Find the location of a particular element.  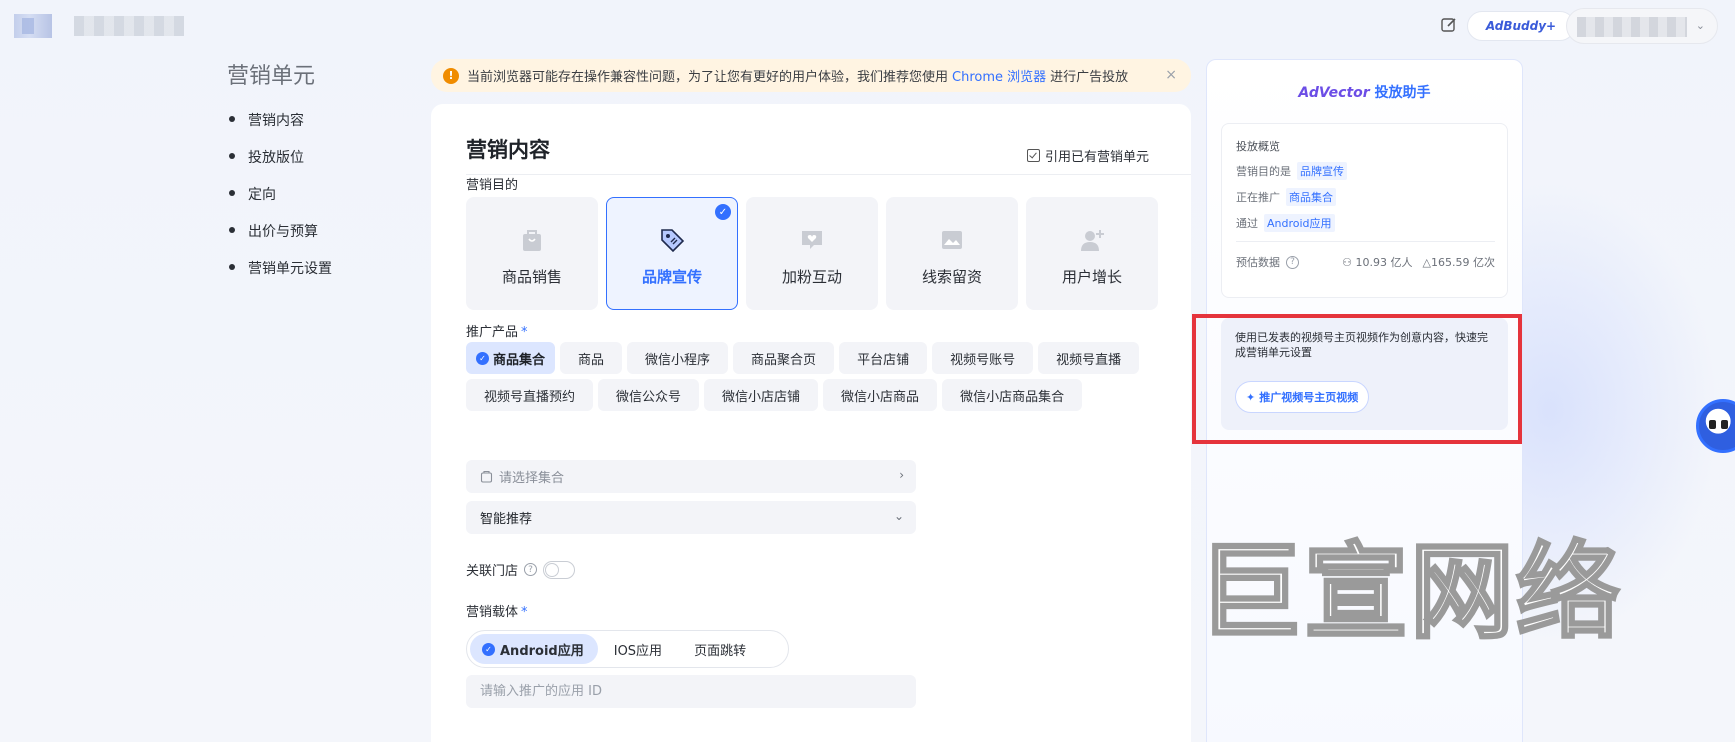

overview-key: 营销目的是 is located at coordinates (1263, 171).